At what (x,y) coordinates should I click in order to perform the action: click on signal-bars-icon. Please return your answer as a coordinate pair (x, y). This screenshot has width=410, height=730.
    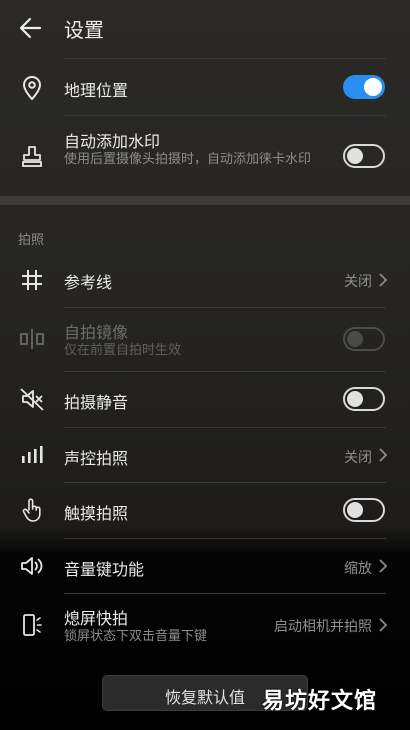
    Looking at the image, I should click on (32, 455).